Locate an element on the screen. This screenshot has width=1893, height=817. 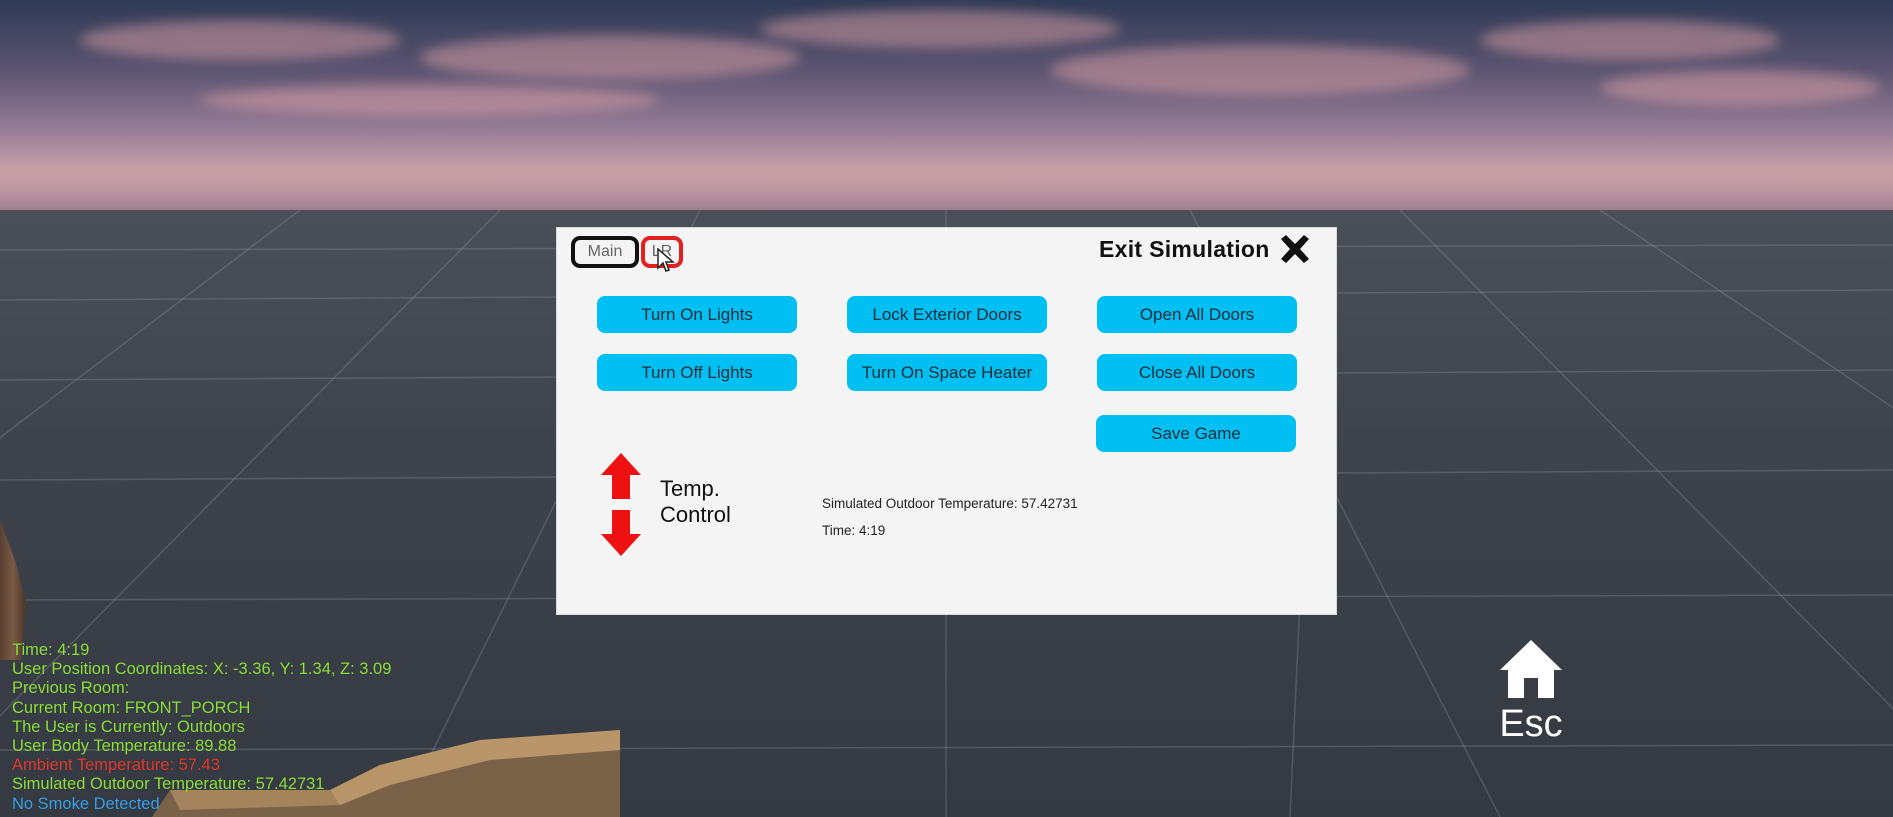
turn-on-lights-button: Turn On Lights is located at coordinates (697, 314).